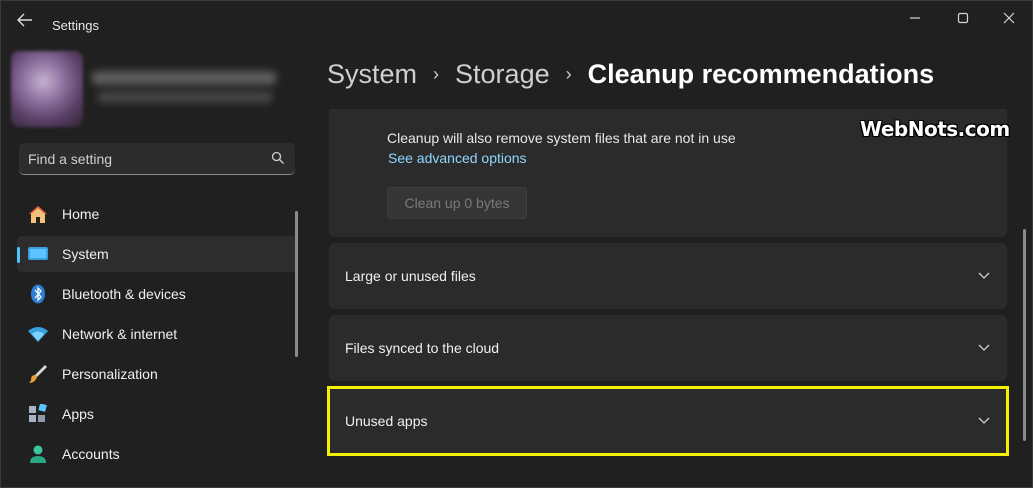 The image size is (1033, 488). Describe the element at coordinates (38, 253) in the screenshot. I see `system-display-icon` at that location.